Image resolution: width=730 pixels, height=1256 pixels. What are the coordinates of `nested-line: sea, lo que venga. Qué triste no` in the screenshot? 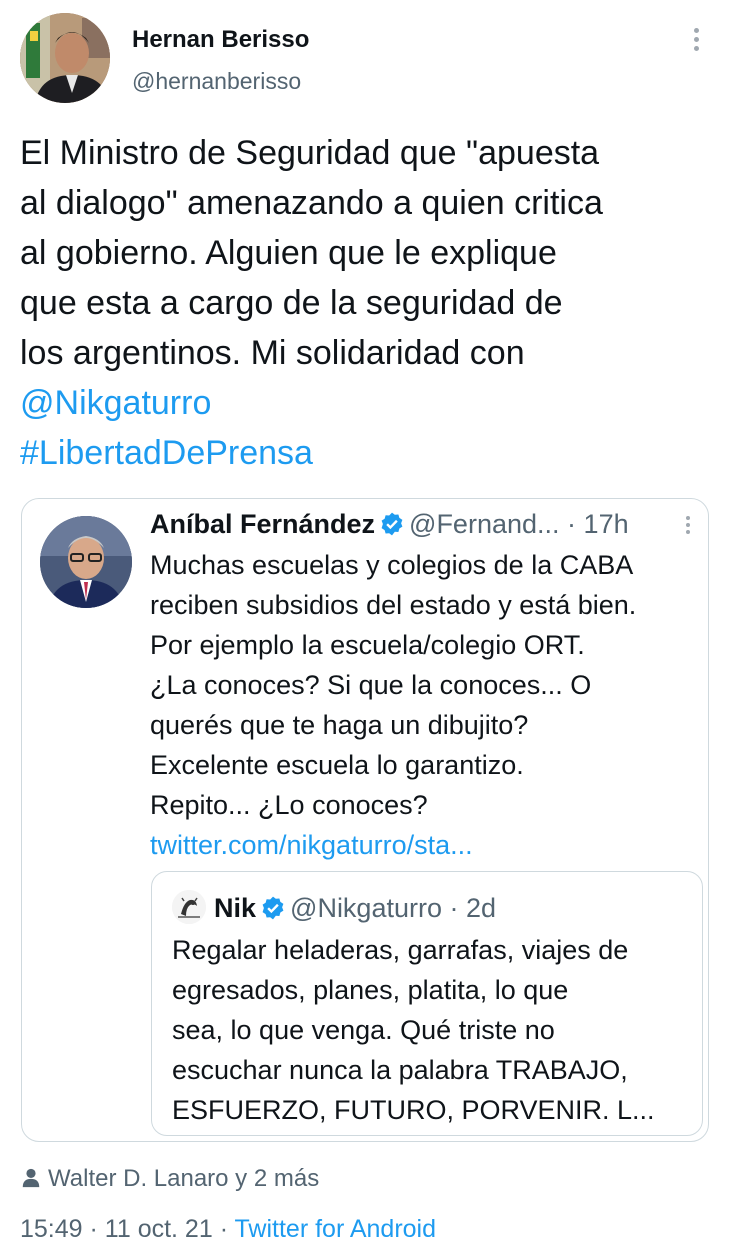 It's located at (363, 1030).